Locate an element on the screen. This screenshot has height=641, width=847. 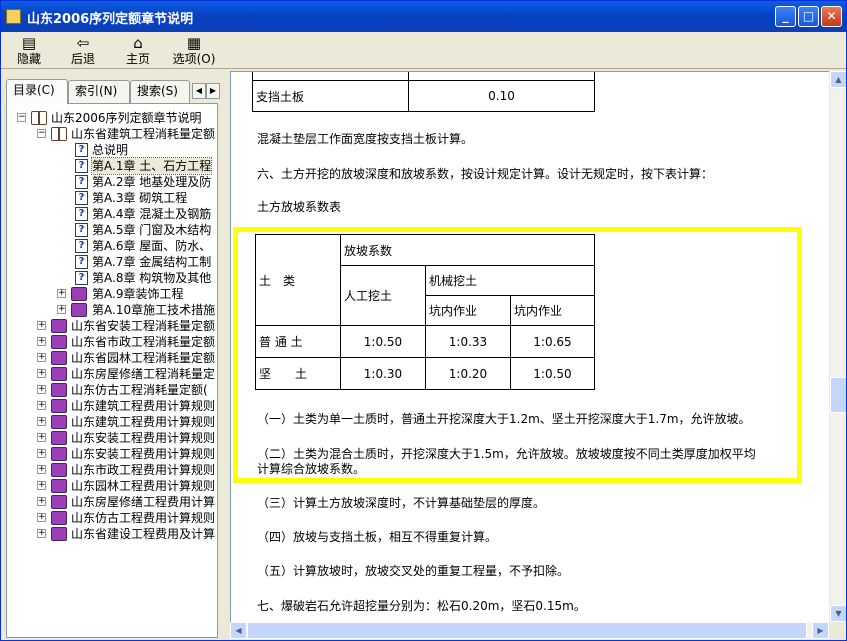
home-label: 主页 is located at coordinates (137, 59).